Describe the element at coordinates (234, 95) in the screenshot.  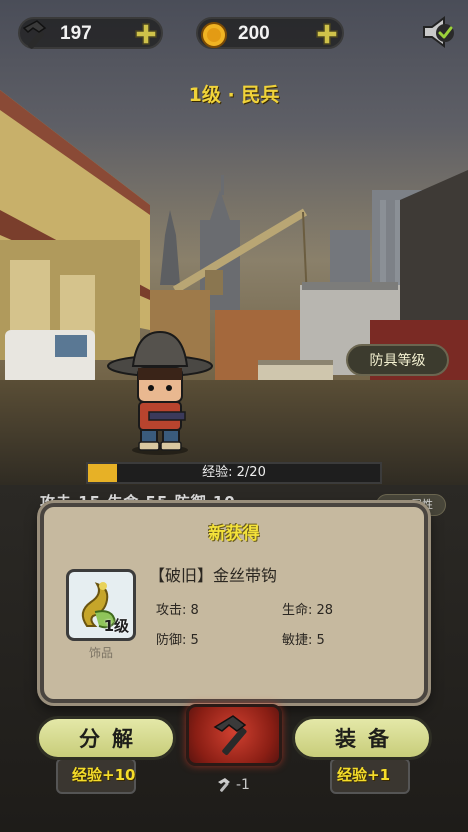
I see `rank-title: 1级 · 民兵` at that location.